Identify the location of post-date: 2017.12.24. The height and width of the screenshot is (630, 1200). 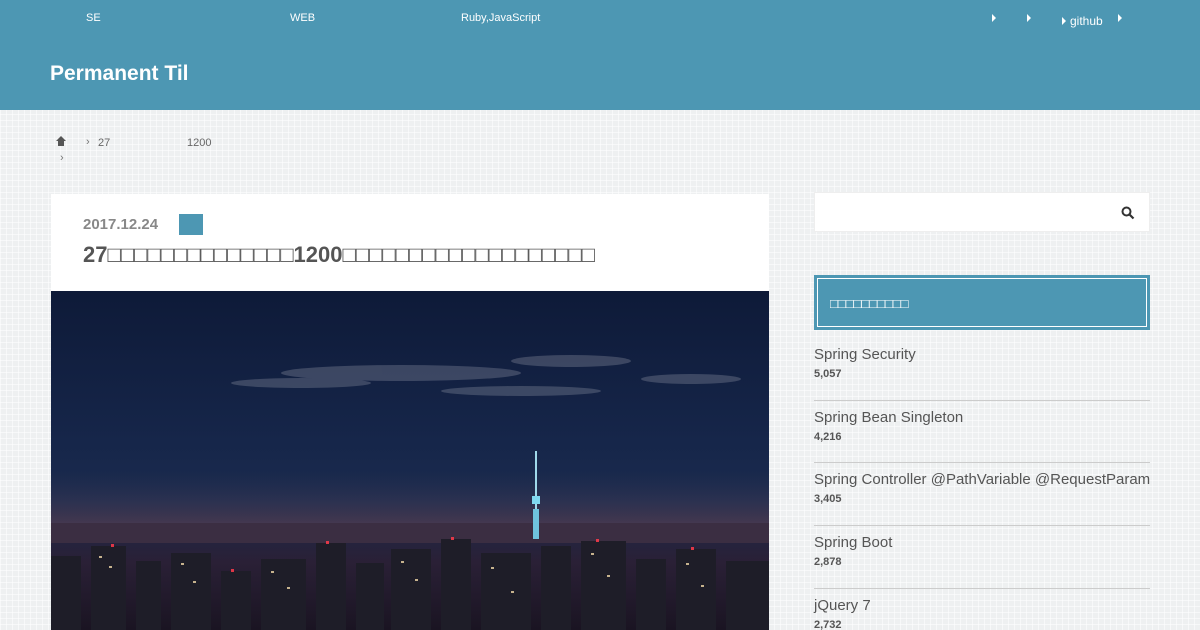
(121, 224).